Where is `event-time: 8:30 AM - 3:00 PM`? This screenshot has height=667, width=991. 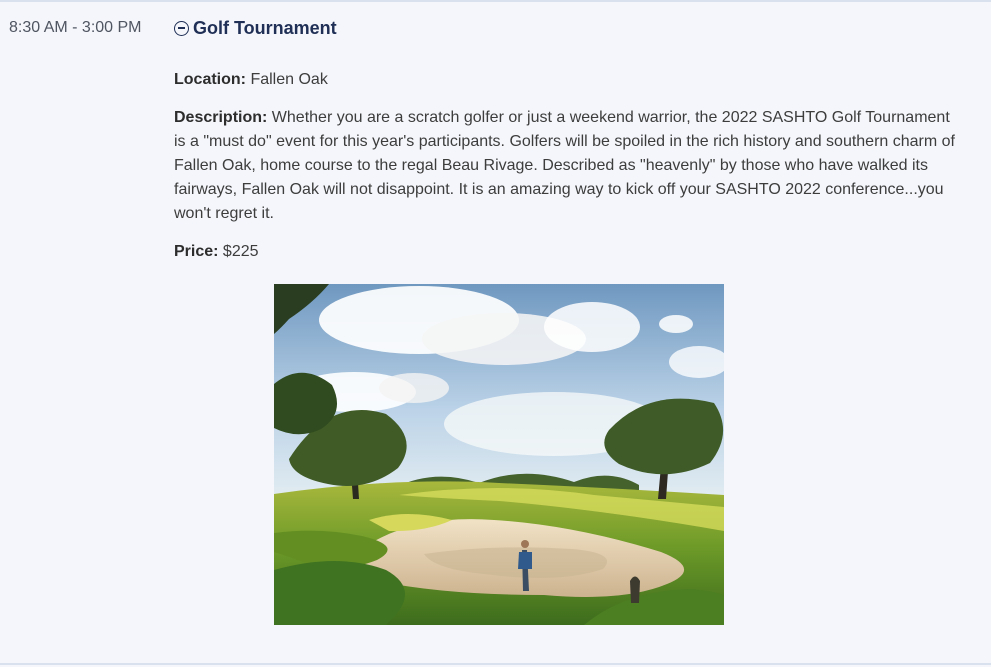 event-time: 8:30 AM - 3:00 PM is located at coordinates (75, 27).